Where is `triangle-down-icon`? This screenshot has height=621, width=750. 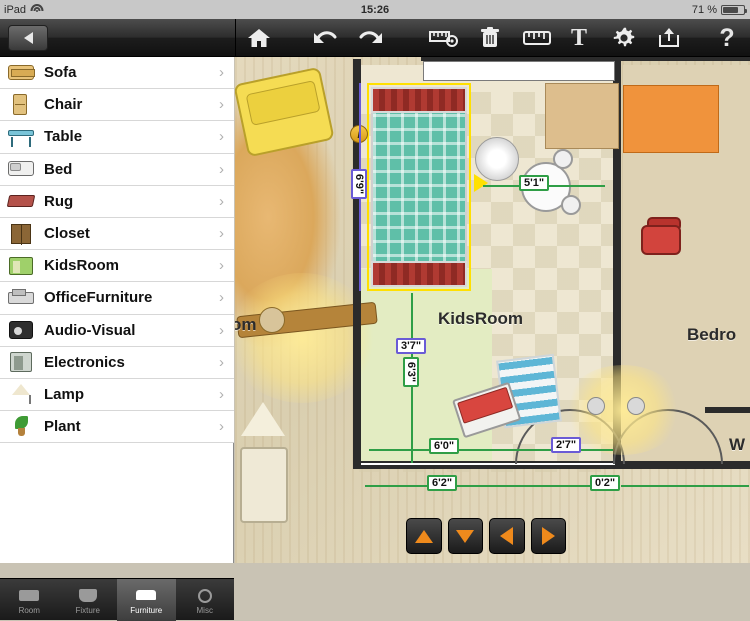
triangle-down-icon is located at coordinates (465, 536).